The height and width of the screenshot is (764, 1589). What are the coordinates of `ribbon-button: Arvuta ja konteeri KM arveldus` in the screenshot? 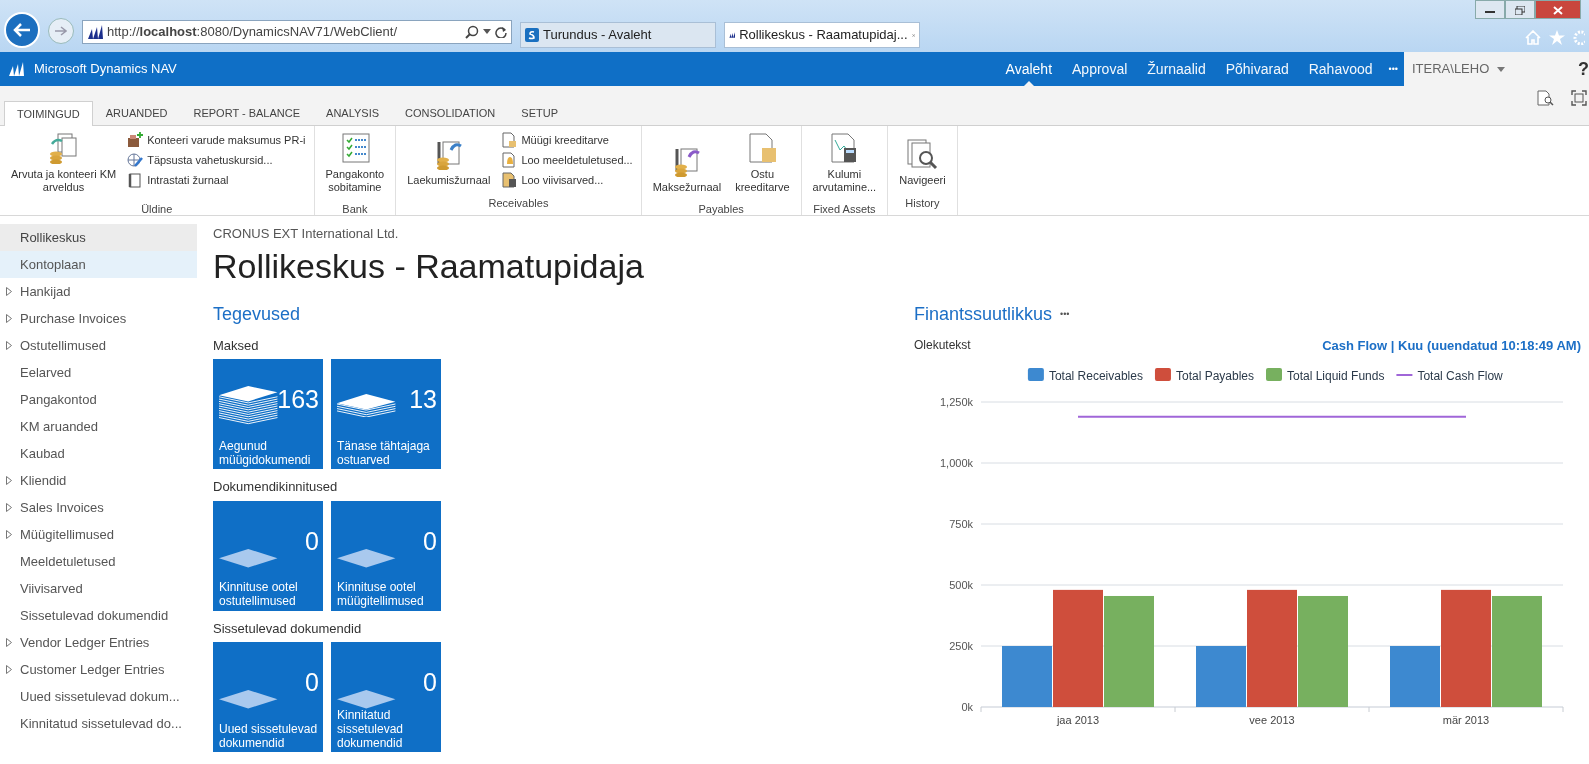 It's located at (64, 166).